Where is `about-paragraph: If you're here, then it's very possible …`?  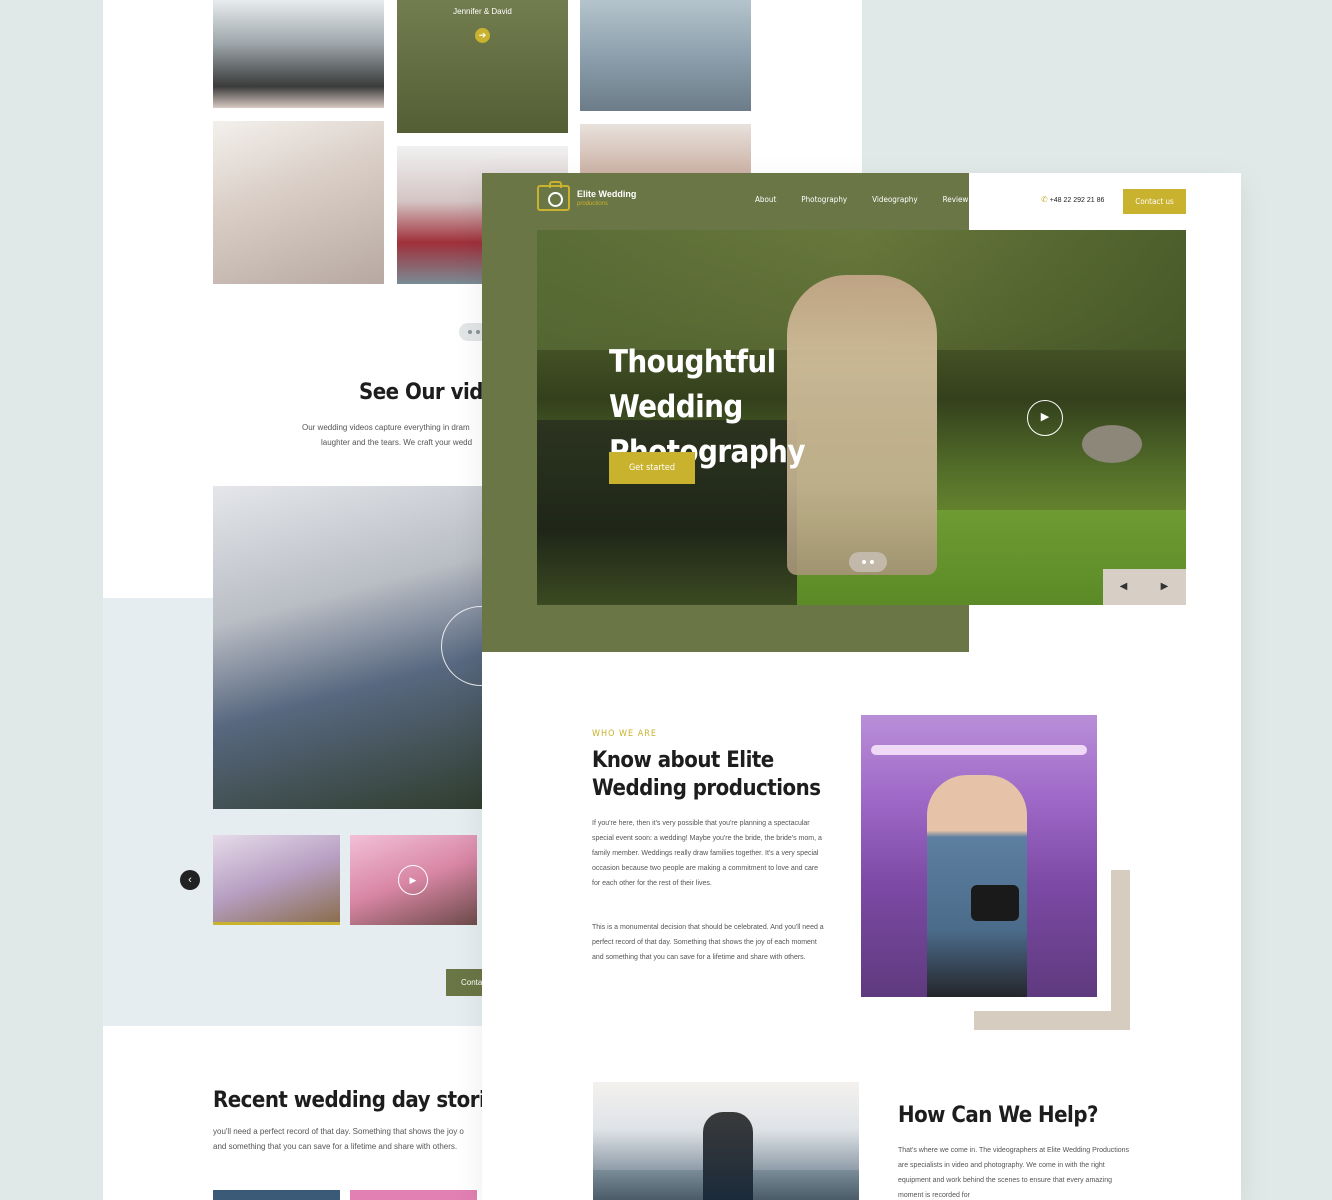
about-paragraph: If you're here, then it's very possible … is located at coordinates (707, 853).